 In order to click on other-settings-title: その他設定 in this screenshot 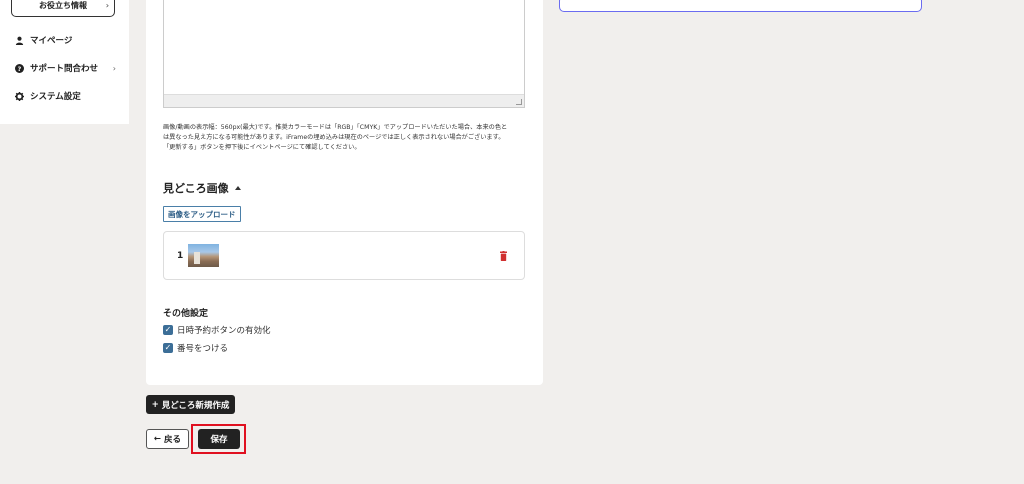, I will do `click(186, 314)`.